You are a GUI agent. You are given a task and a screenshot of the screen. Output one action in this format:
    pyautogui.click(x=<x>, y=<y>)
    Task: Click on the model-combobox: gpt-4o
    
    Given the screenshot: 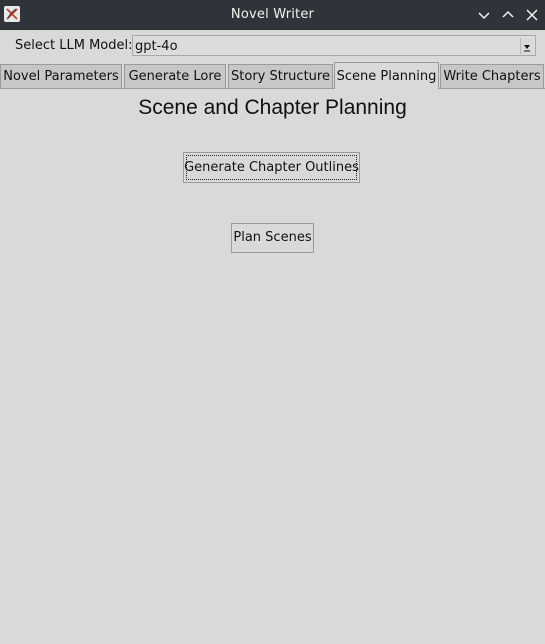 What is the action you would take?
    pyautogui.click(x=334, y=45)
    